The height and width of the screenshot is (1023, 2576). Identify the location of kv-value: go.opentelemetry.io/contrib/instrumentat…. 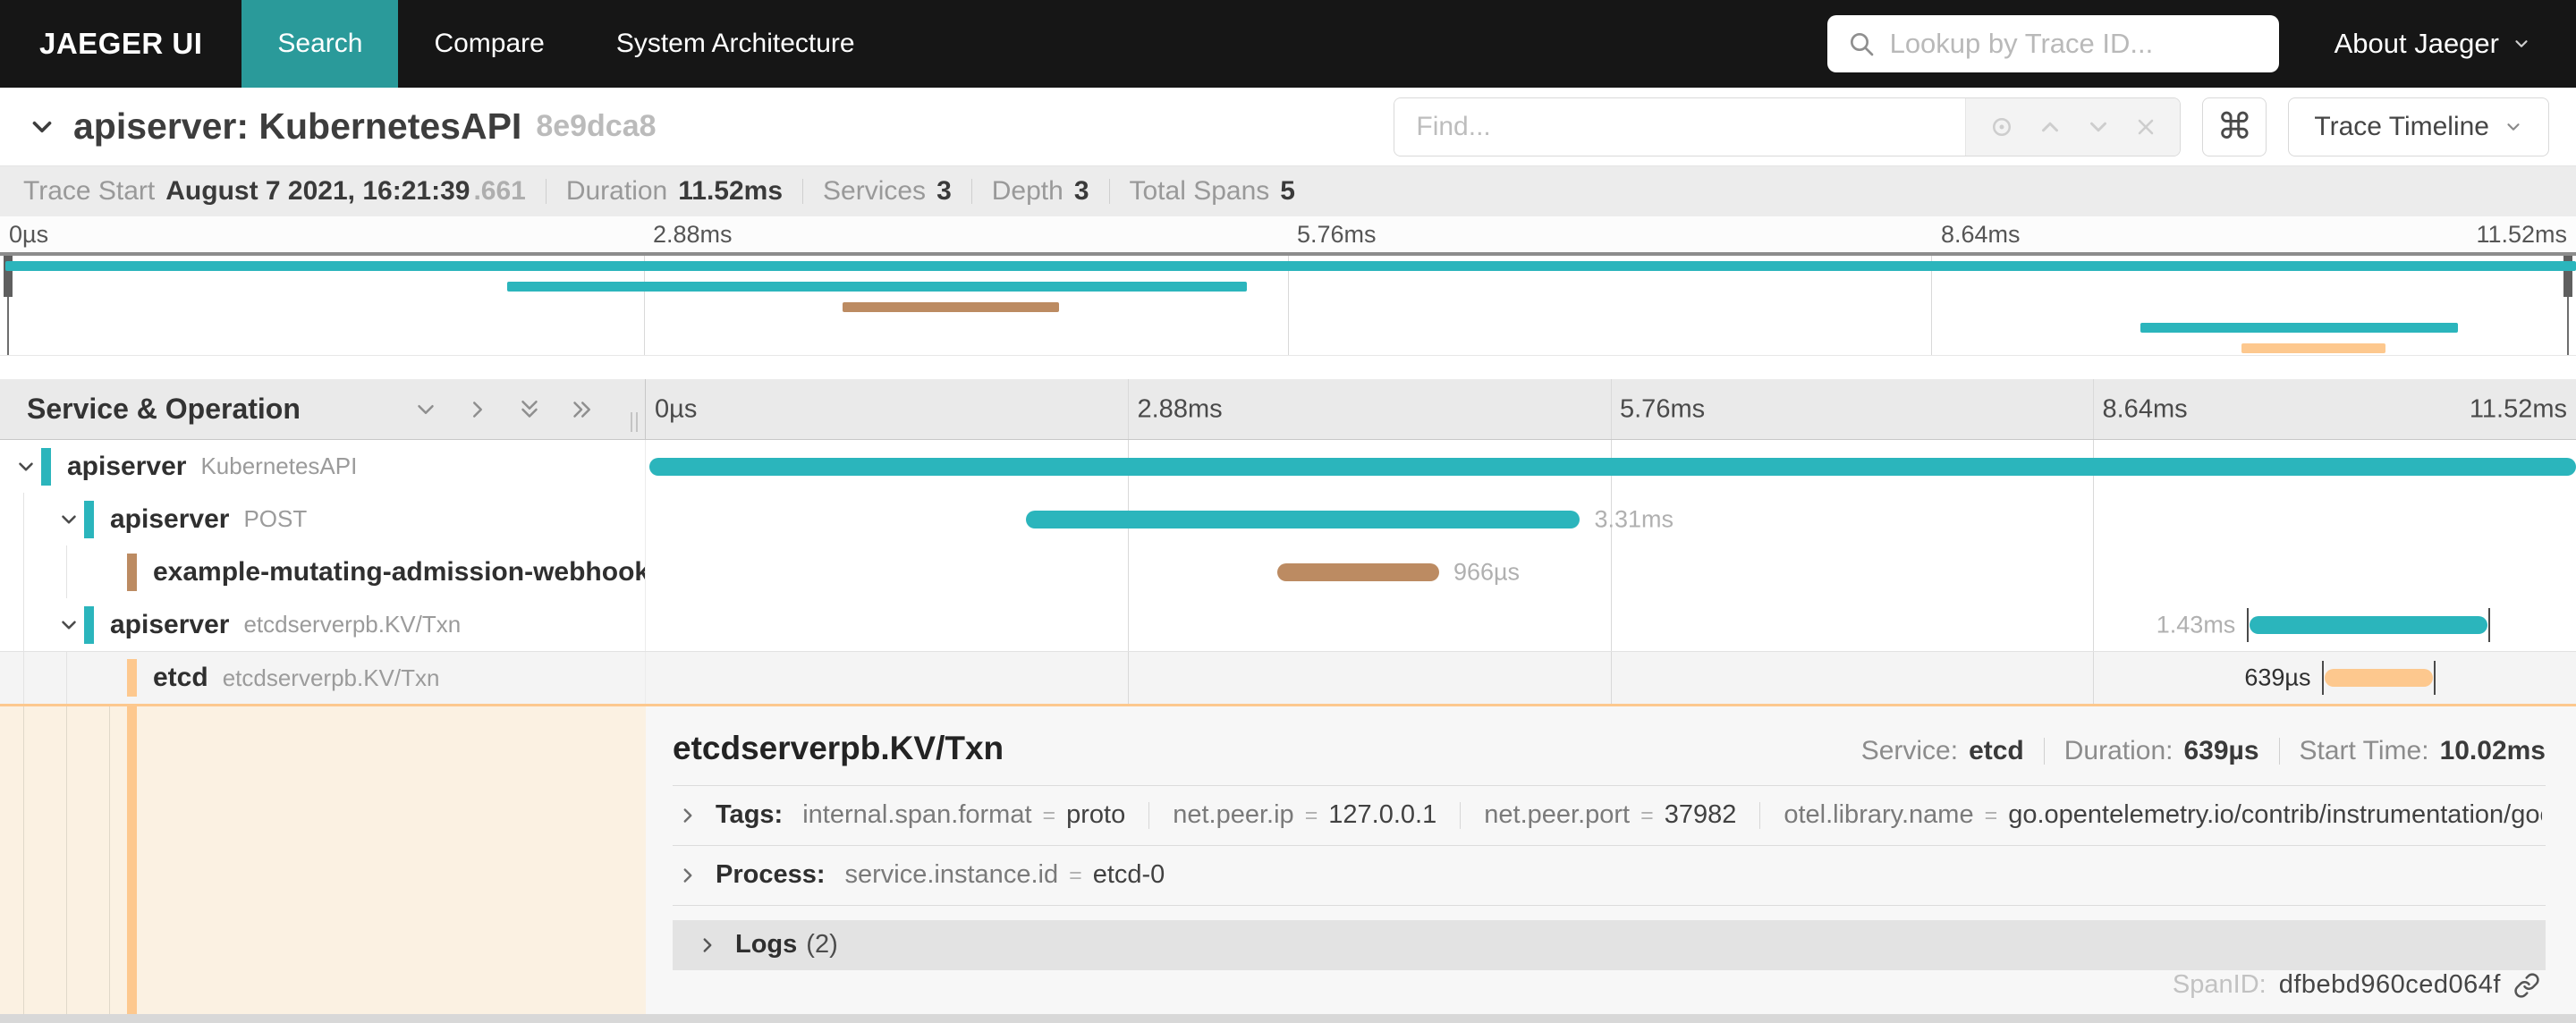
(2275, 815).